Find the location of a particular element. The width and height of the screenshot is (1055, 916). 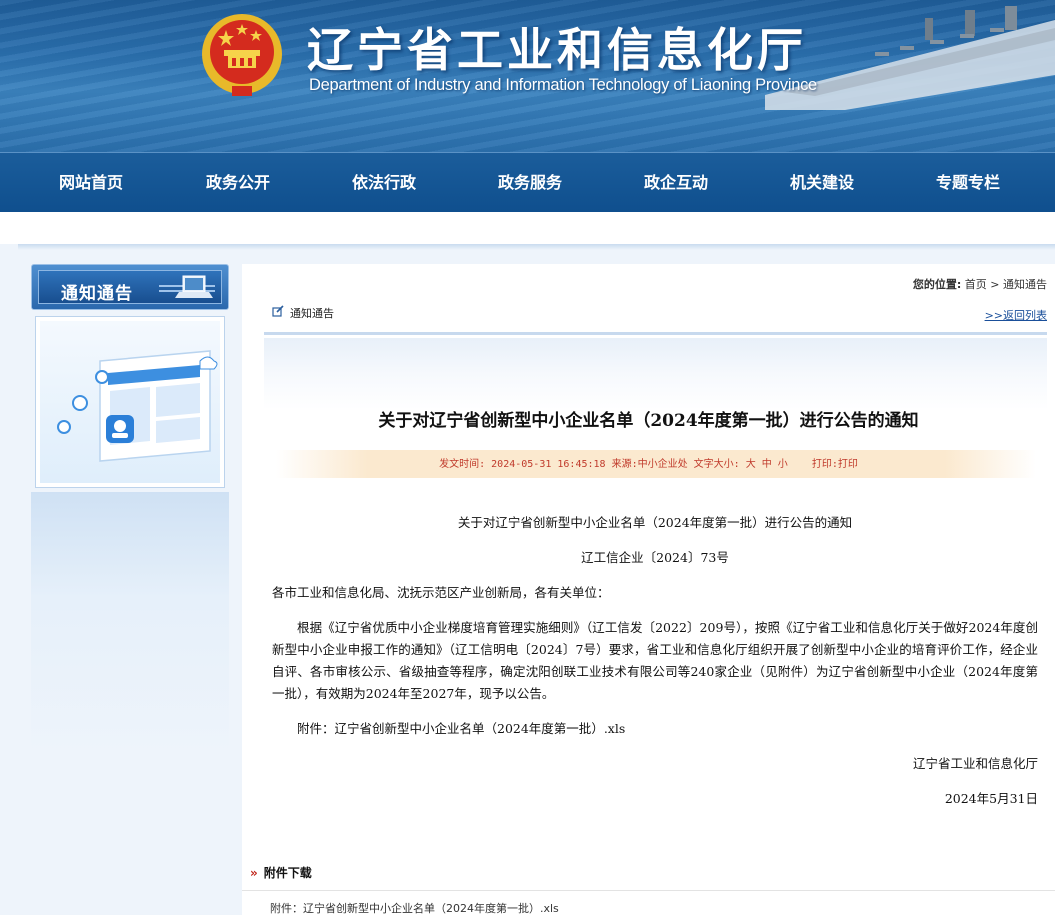

article-title: 关于对辽宁省创新型中小企业名单（2024年度第一批）进行公告的通知 is located at coordinates (648, 421).